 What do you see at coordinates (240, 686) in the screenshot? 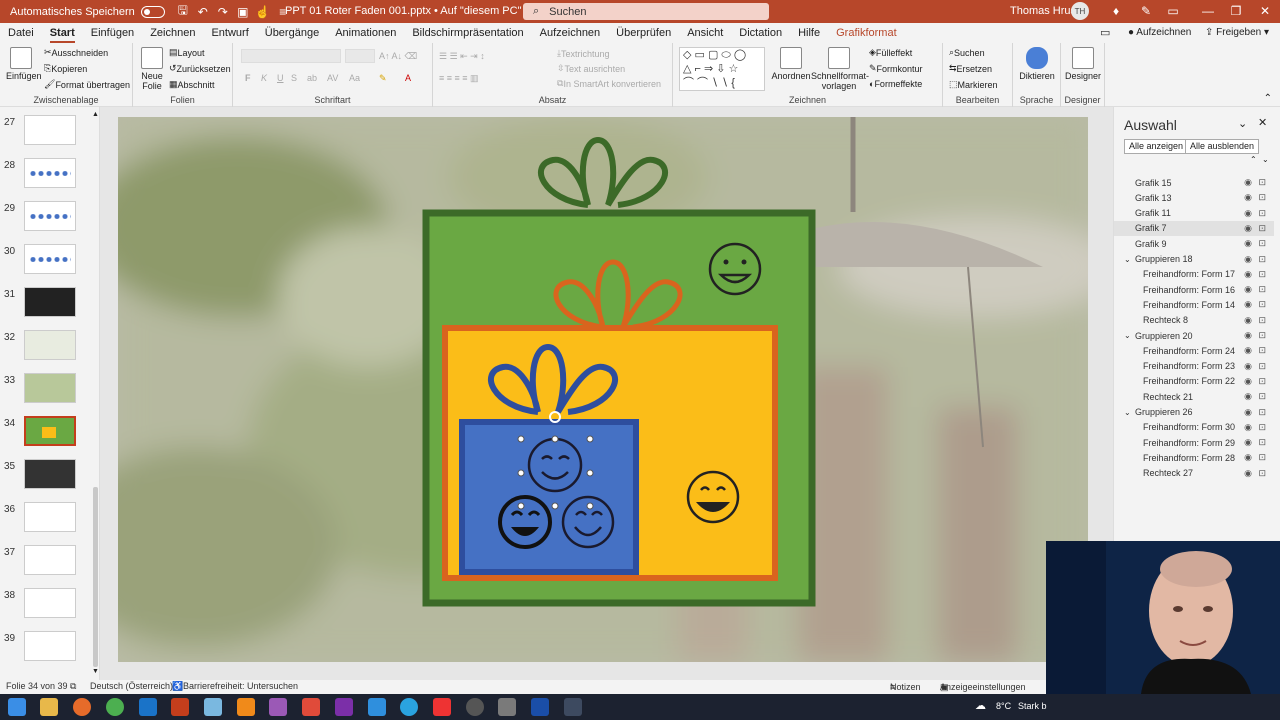
I see `accessibility-status: Barrierefreiheit: Untersuchen` at bounding box center [240, 686].